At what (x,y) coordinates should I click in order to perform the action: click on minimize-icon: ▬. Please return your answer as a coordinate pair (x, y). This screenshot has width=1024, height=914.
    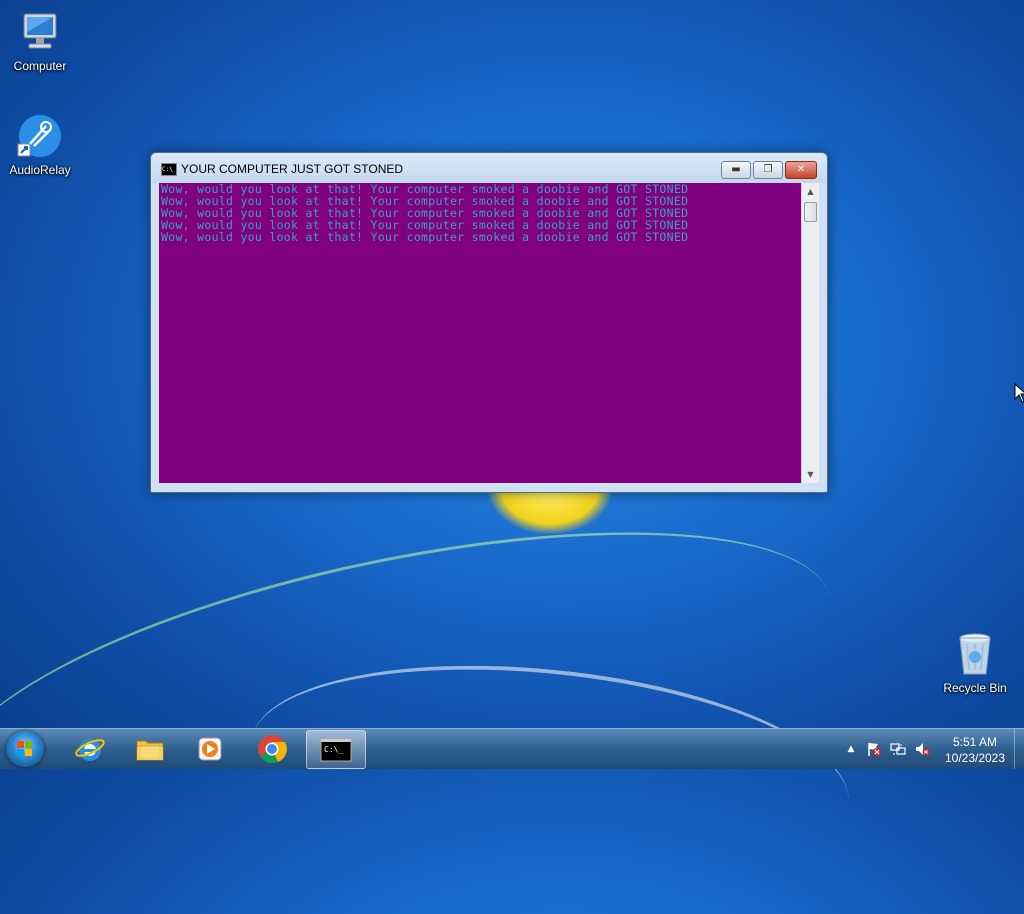
    Looking at the image, I should click on (736, 169).